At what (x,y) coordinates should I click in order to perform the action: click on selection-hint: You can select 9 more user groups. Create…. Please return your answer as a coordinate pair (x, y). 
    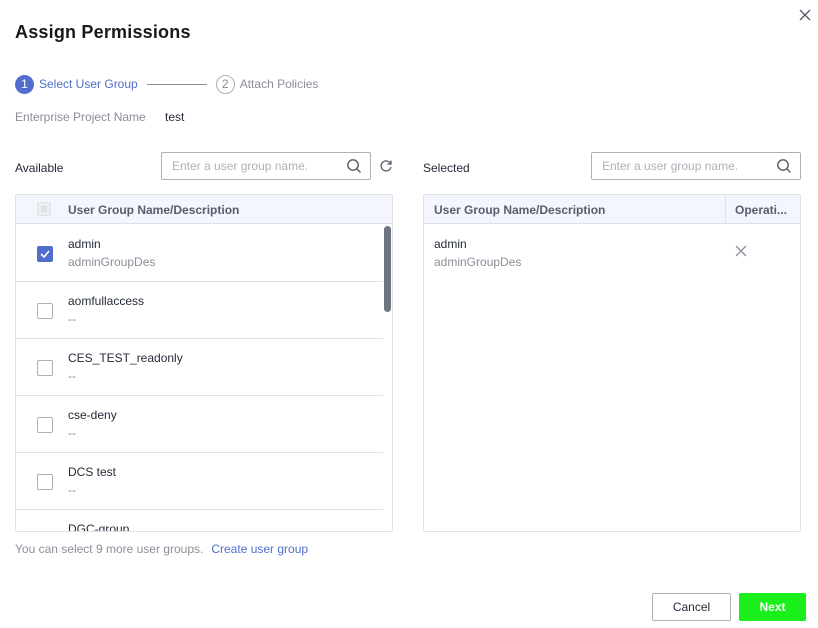
    Looking at the image, I should click on (161, 549).